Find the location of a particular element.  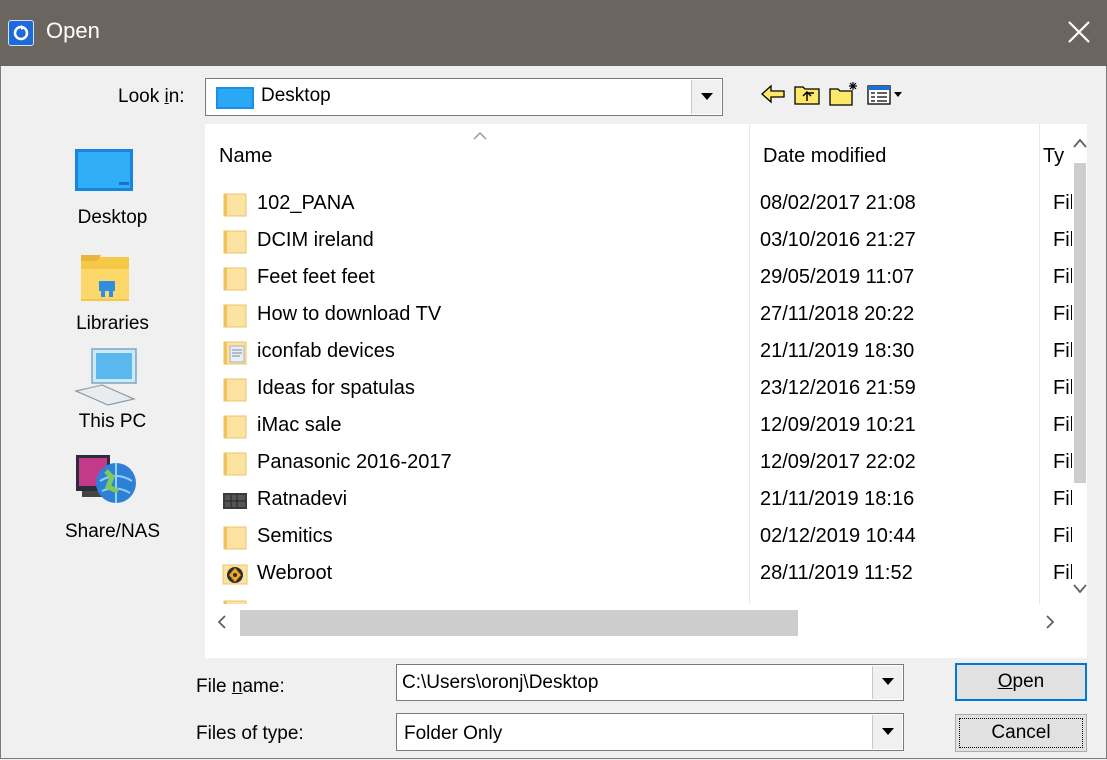

back-arrow-icon is located at coordinates (773, 94).